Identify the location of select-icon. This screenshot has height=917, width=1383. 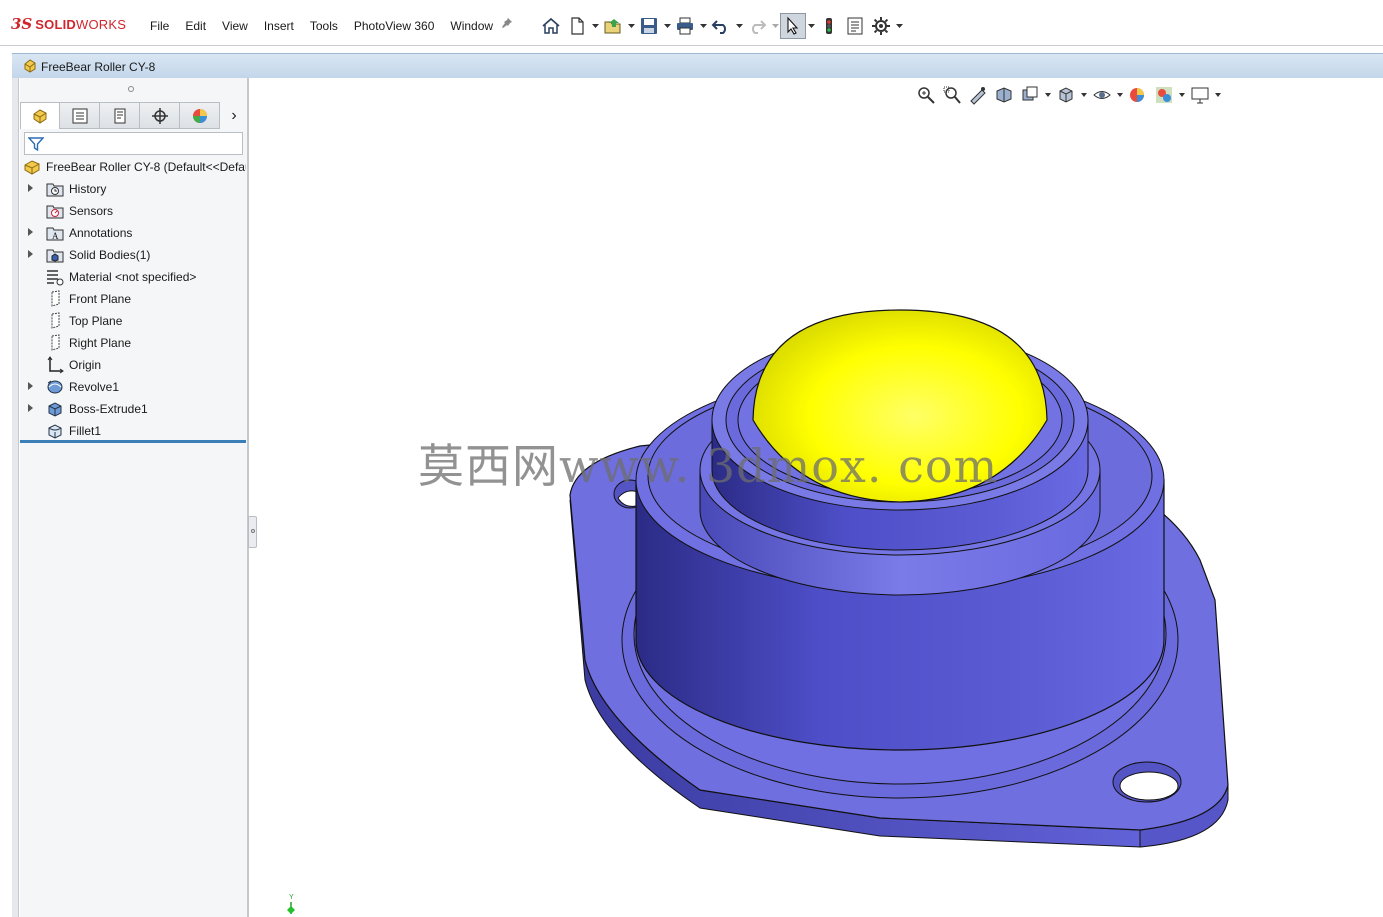
(793, 26).